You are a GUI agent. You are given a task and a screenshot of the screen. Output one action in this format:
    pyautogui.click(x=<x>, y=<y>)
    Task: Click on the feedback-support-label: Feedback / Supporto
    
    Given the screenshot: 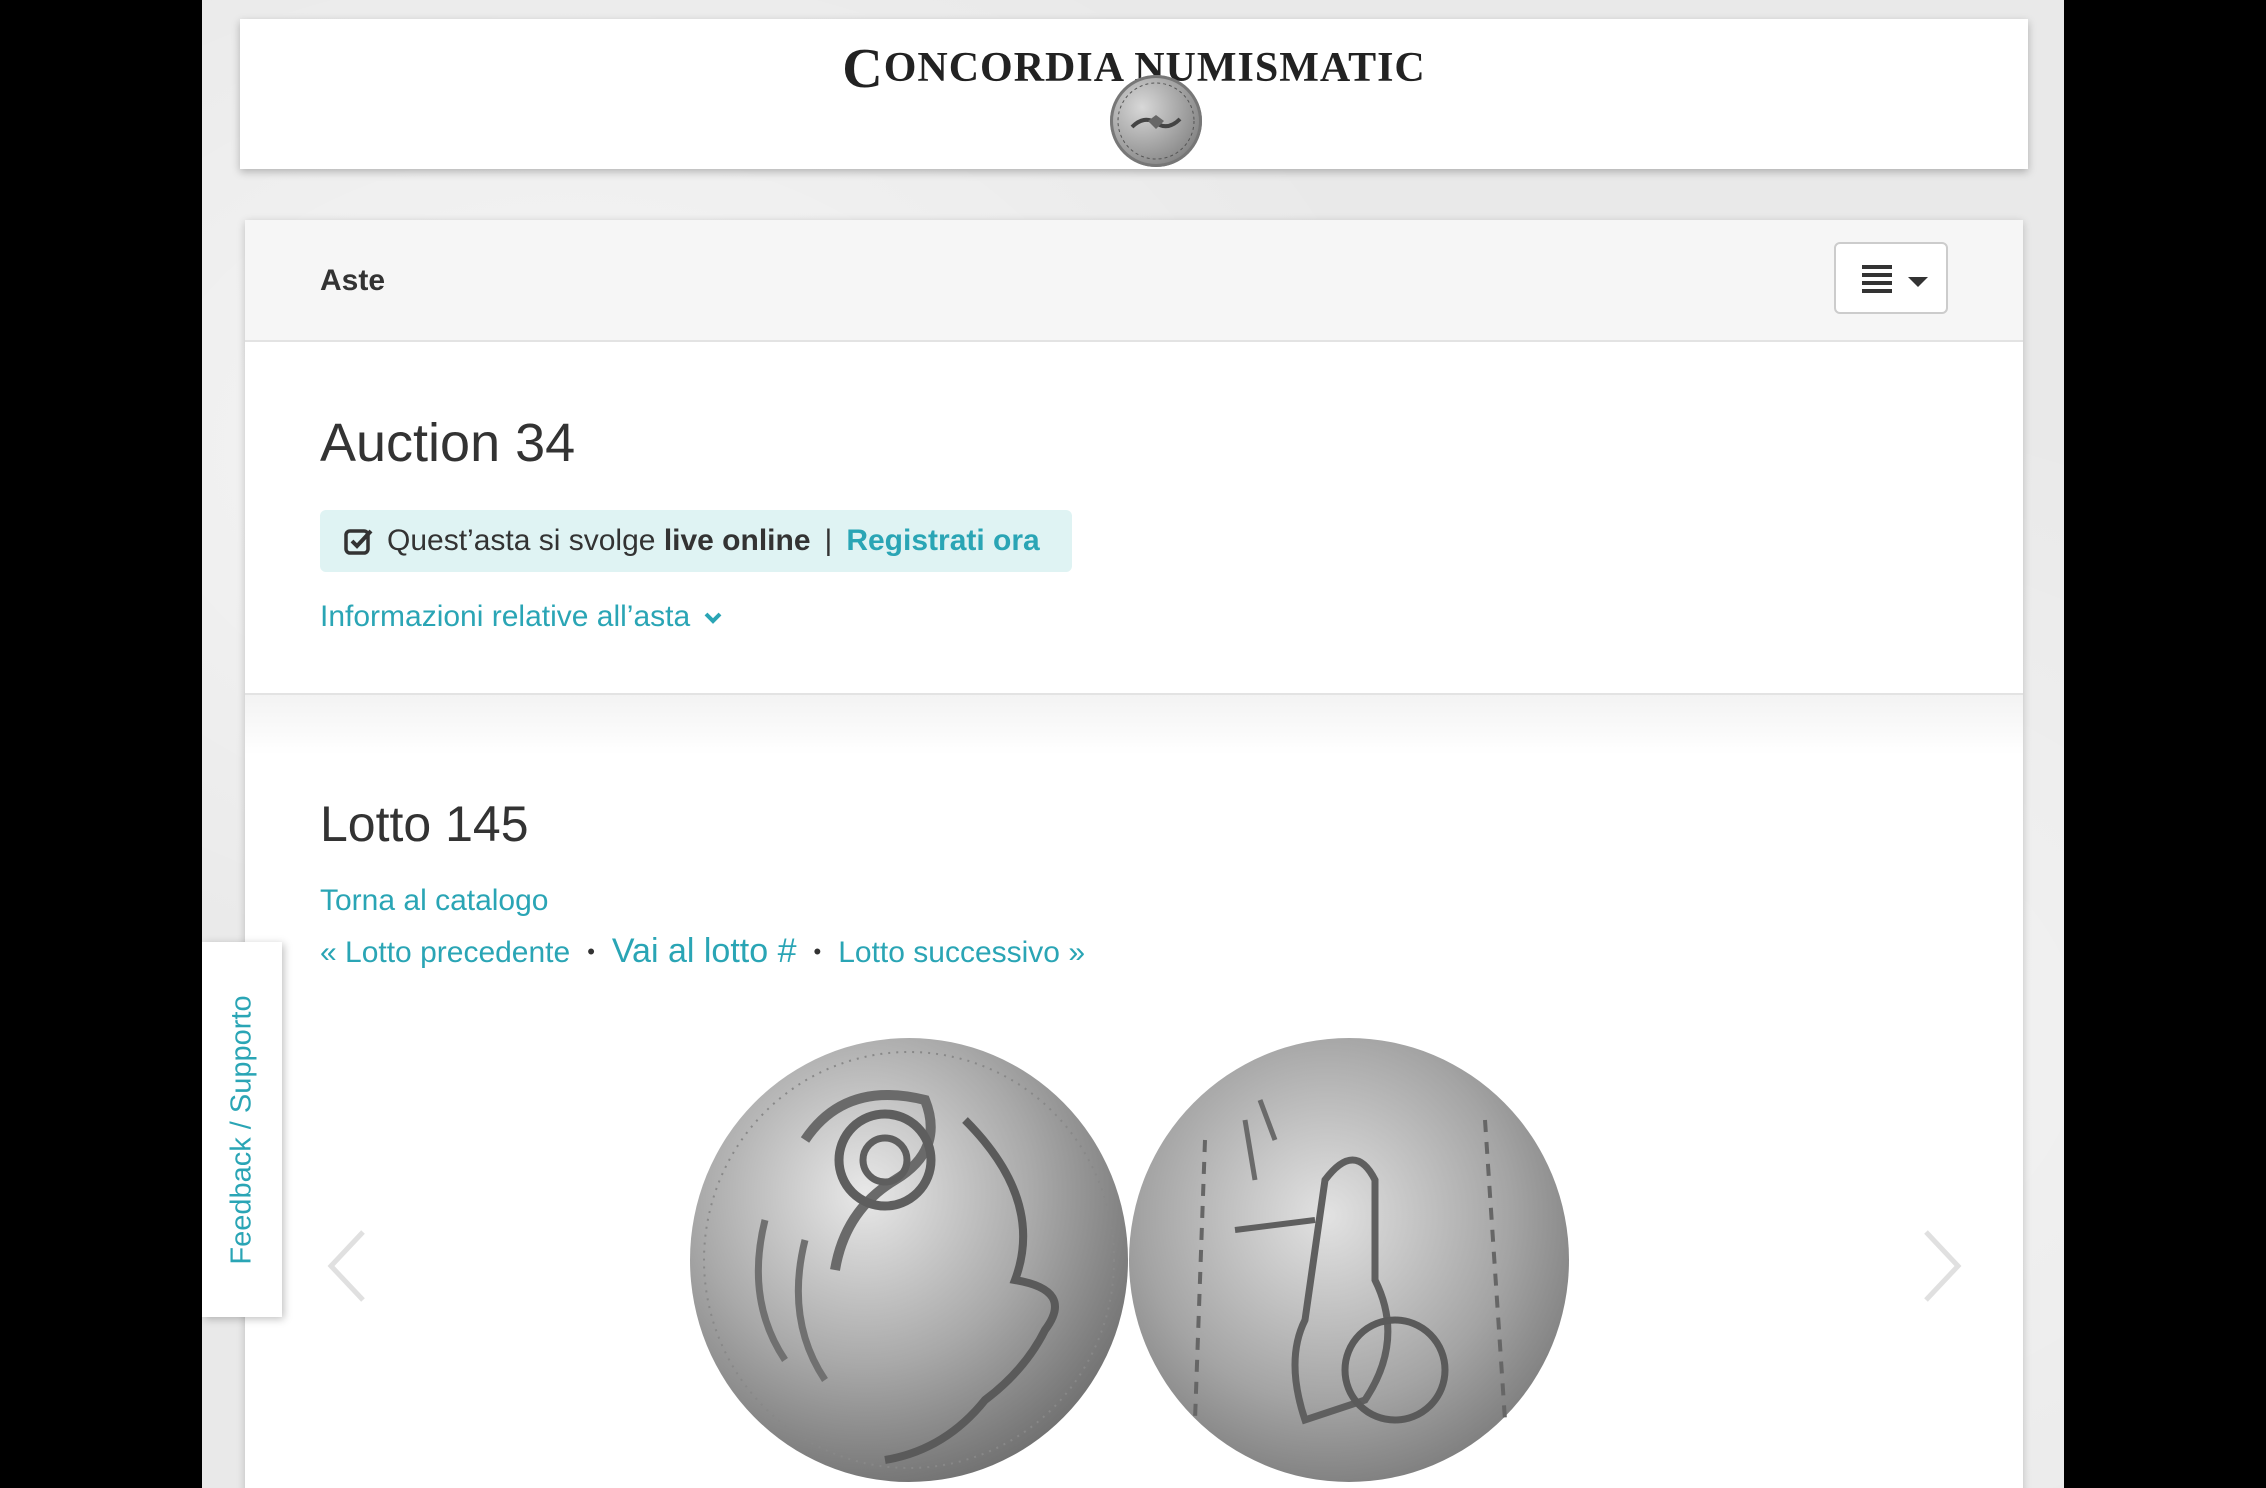 What is the action you would take?
    pyautogui.click(x=241, y=1130)
    